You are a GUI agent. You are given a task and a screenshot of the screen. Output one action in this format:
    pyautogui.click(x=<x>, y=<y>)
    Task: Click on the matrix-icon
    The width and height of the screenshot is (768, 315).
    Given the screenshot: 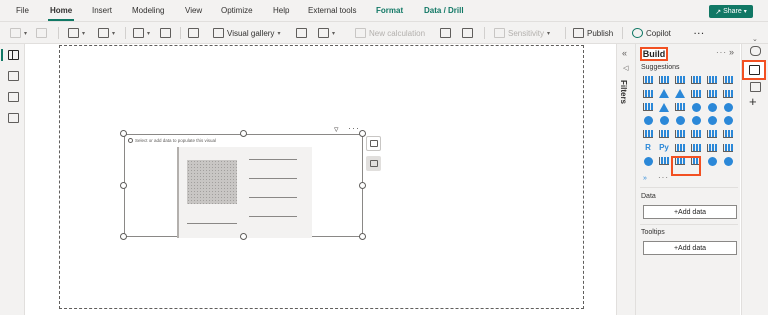 What is the action you would take?
    pyautogui.click(x=728, y=134)
    